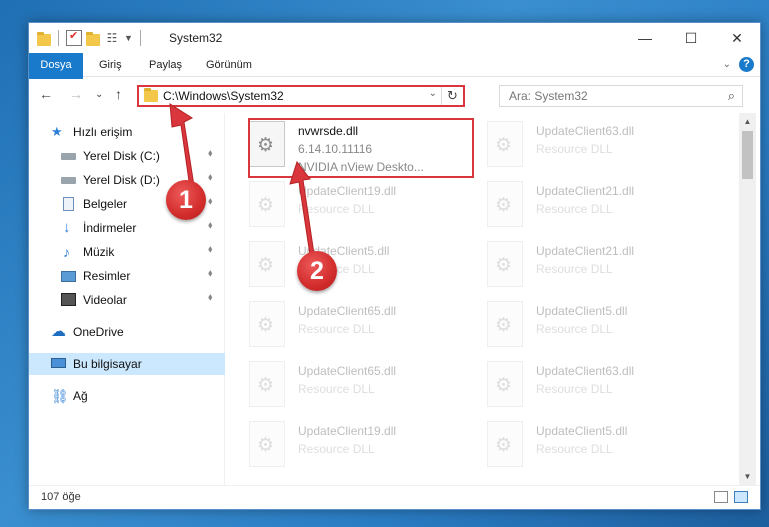 The width and height of the screenshot is (769, 527). I want to click on customize-toolbar-icon: ☷, so click(112, 38).